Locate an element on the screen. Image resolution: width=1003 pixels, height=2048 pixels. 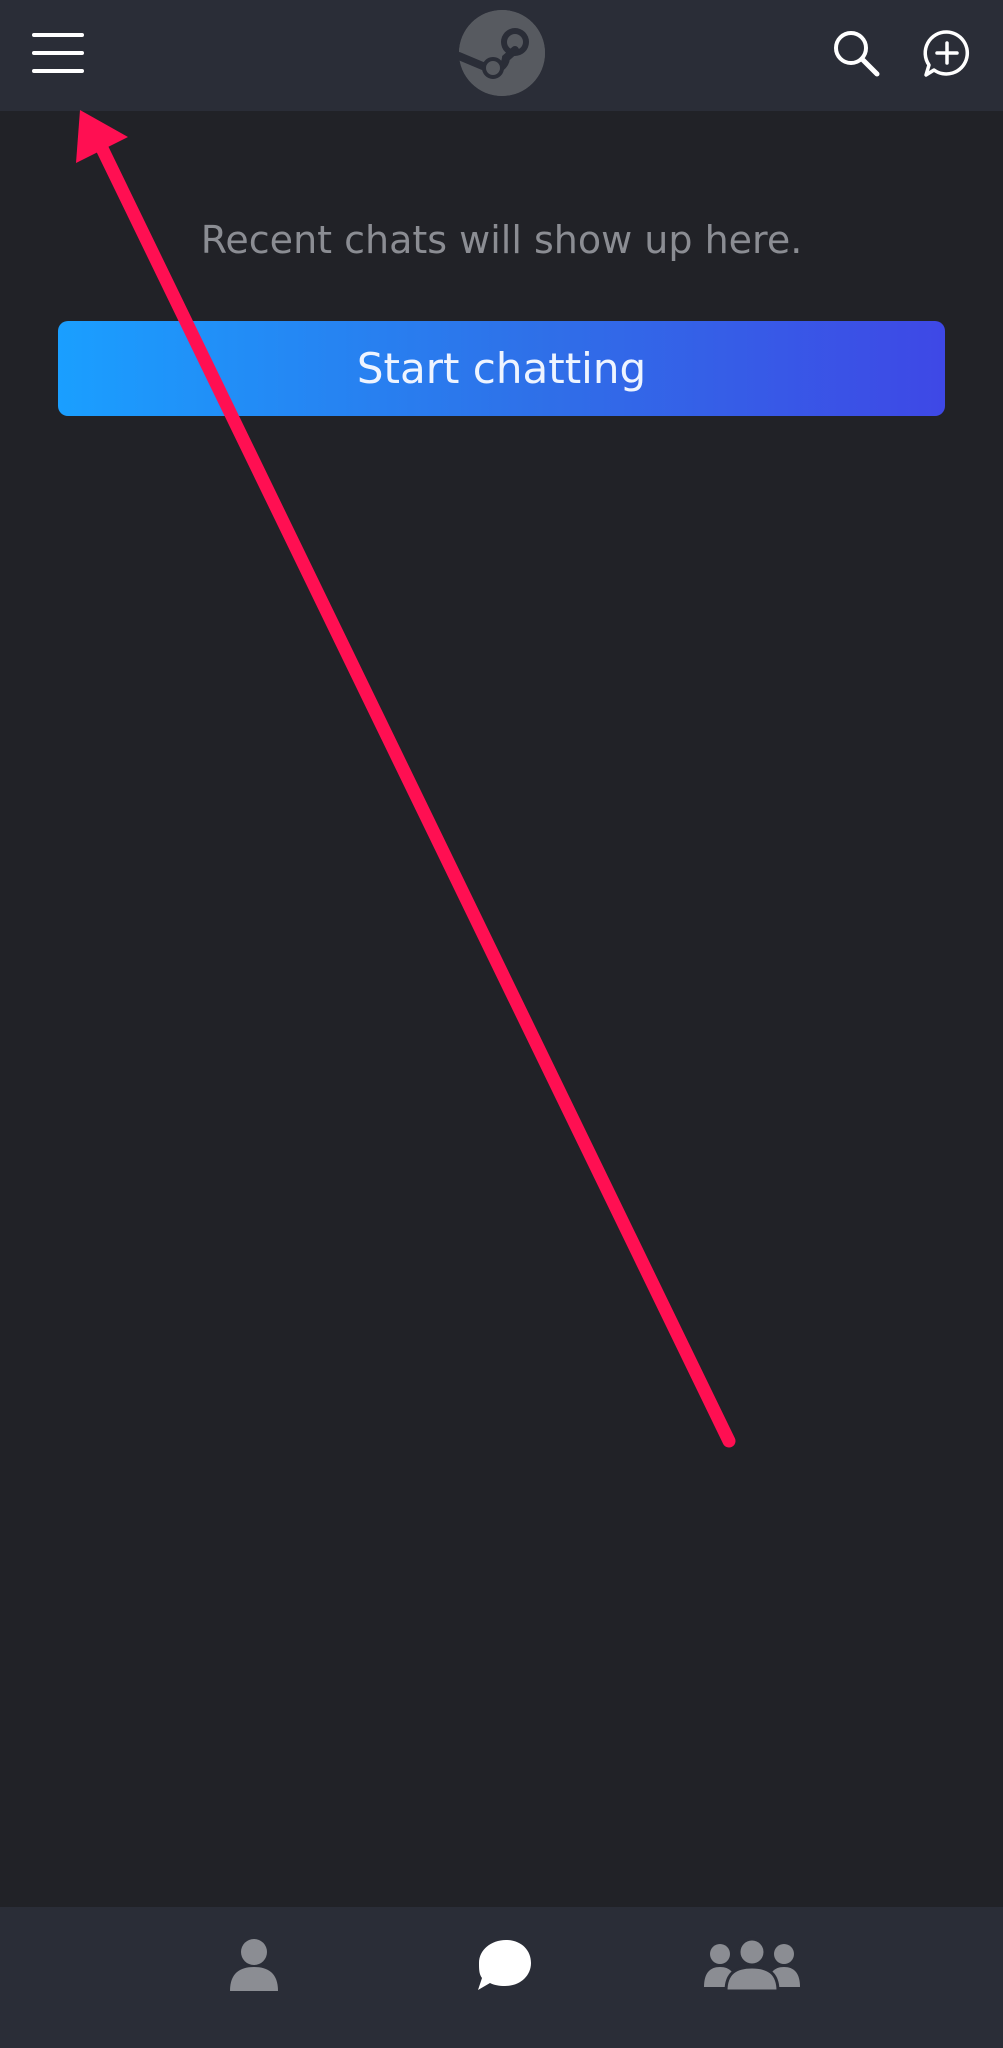
steam-logo-icon is located at coordinates (500, 53).